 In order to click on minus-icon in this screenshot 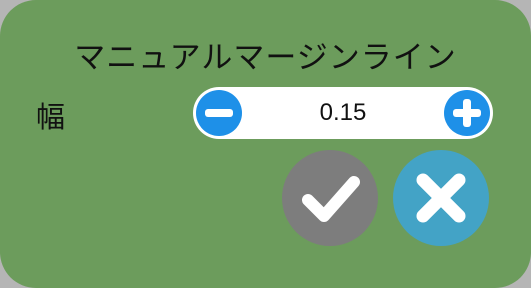, I will do `click(219, 113)`.